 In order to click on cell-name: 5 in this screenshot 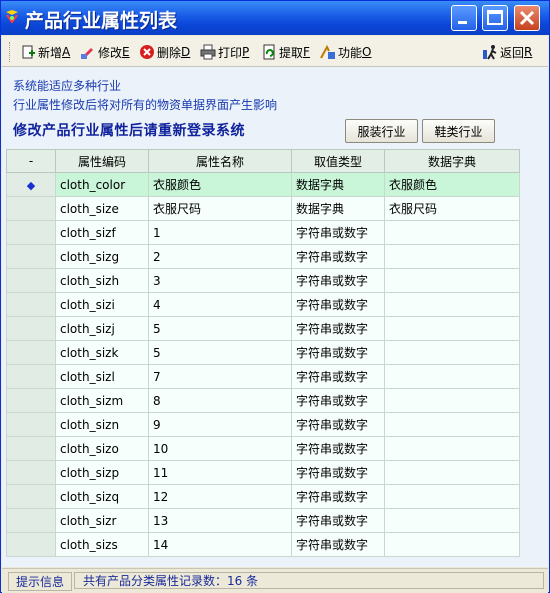, I will do `click(220, 352)`.